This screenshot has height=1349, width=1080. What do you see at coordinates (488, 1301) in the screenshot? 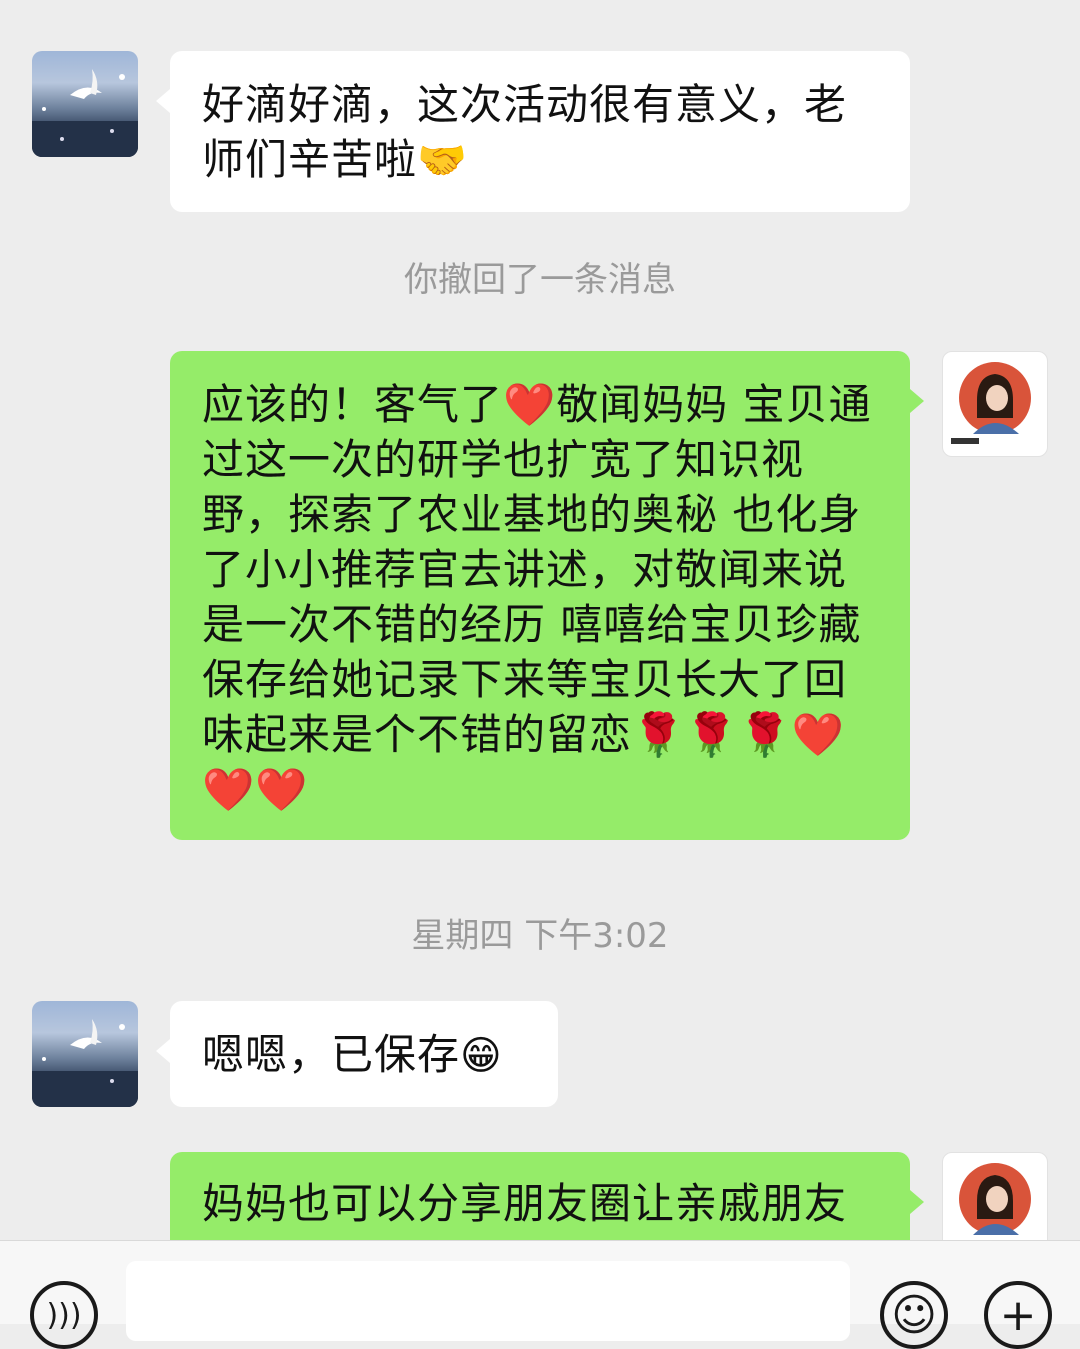
I see `message-input` at bounding box center [488, 1301].